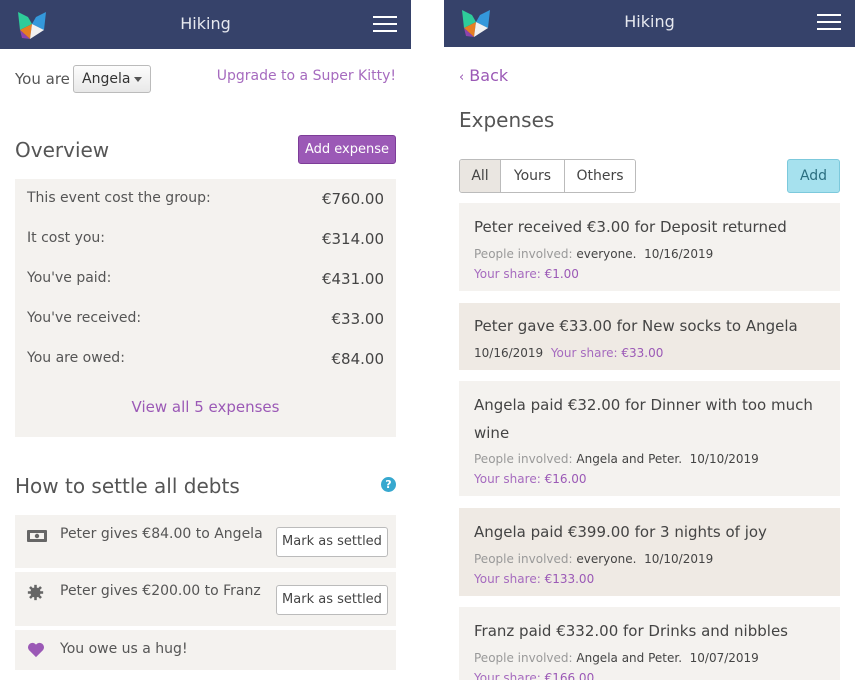 Image resolution: width=855 pixels, height=680 pixels. What do you see at coordinates (724, 658) in the screenshot?
I see `expense-date: 10/07/2019` at bounding box center [724, 658].